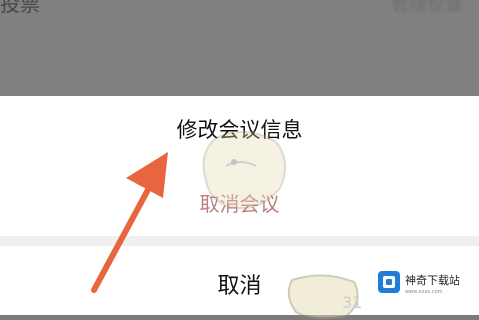  I want to click on mascot-watermark-small-icon: 31, so click(324, 297).